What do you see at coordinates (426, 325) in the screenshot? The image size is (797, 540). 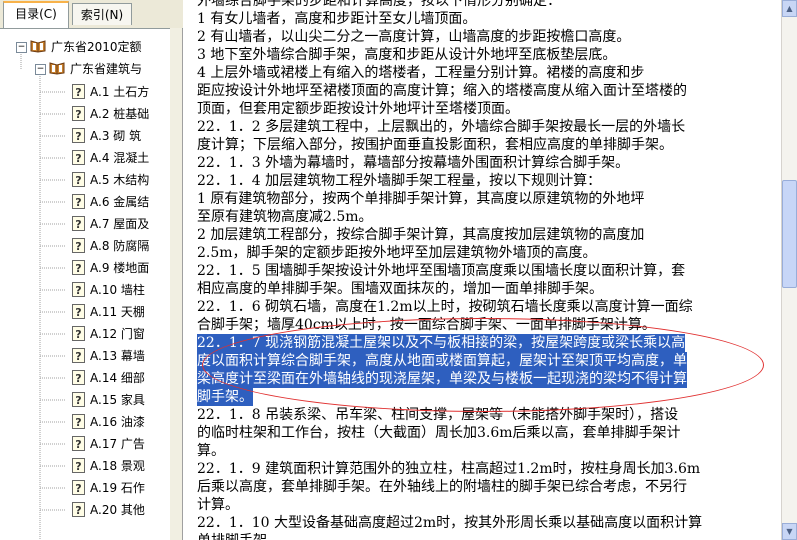 I see `text-line: 合脚手架；墙厚40cm以上时，按一面综合脚手架、一面单排脚手架计算。` at bounding box center [426, 325].